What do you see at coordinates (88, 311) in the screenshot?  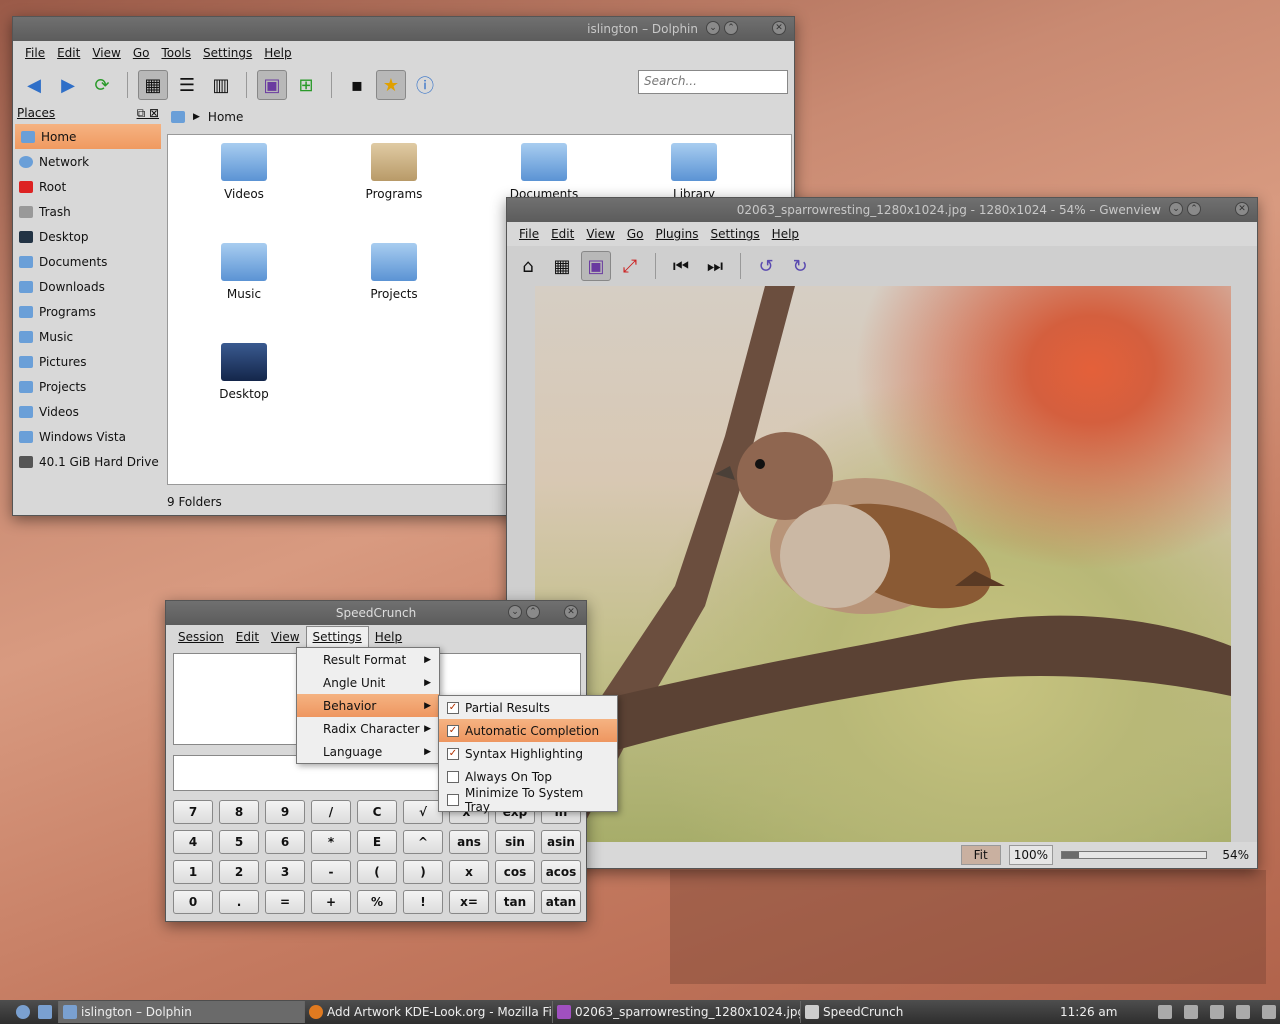 I see `place-programs: Programs` at bounding box center [88, 311].